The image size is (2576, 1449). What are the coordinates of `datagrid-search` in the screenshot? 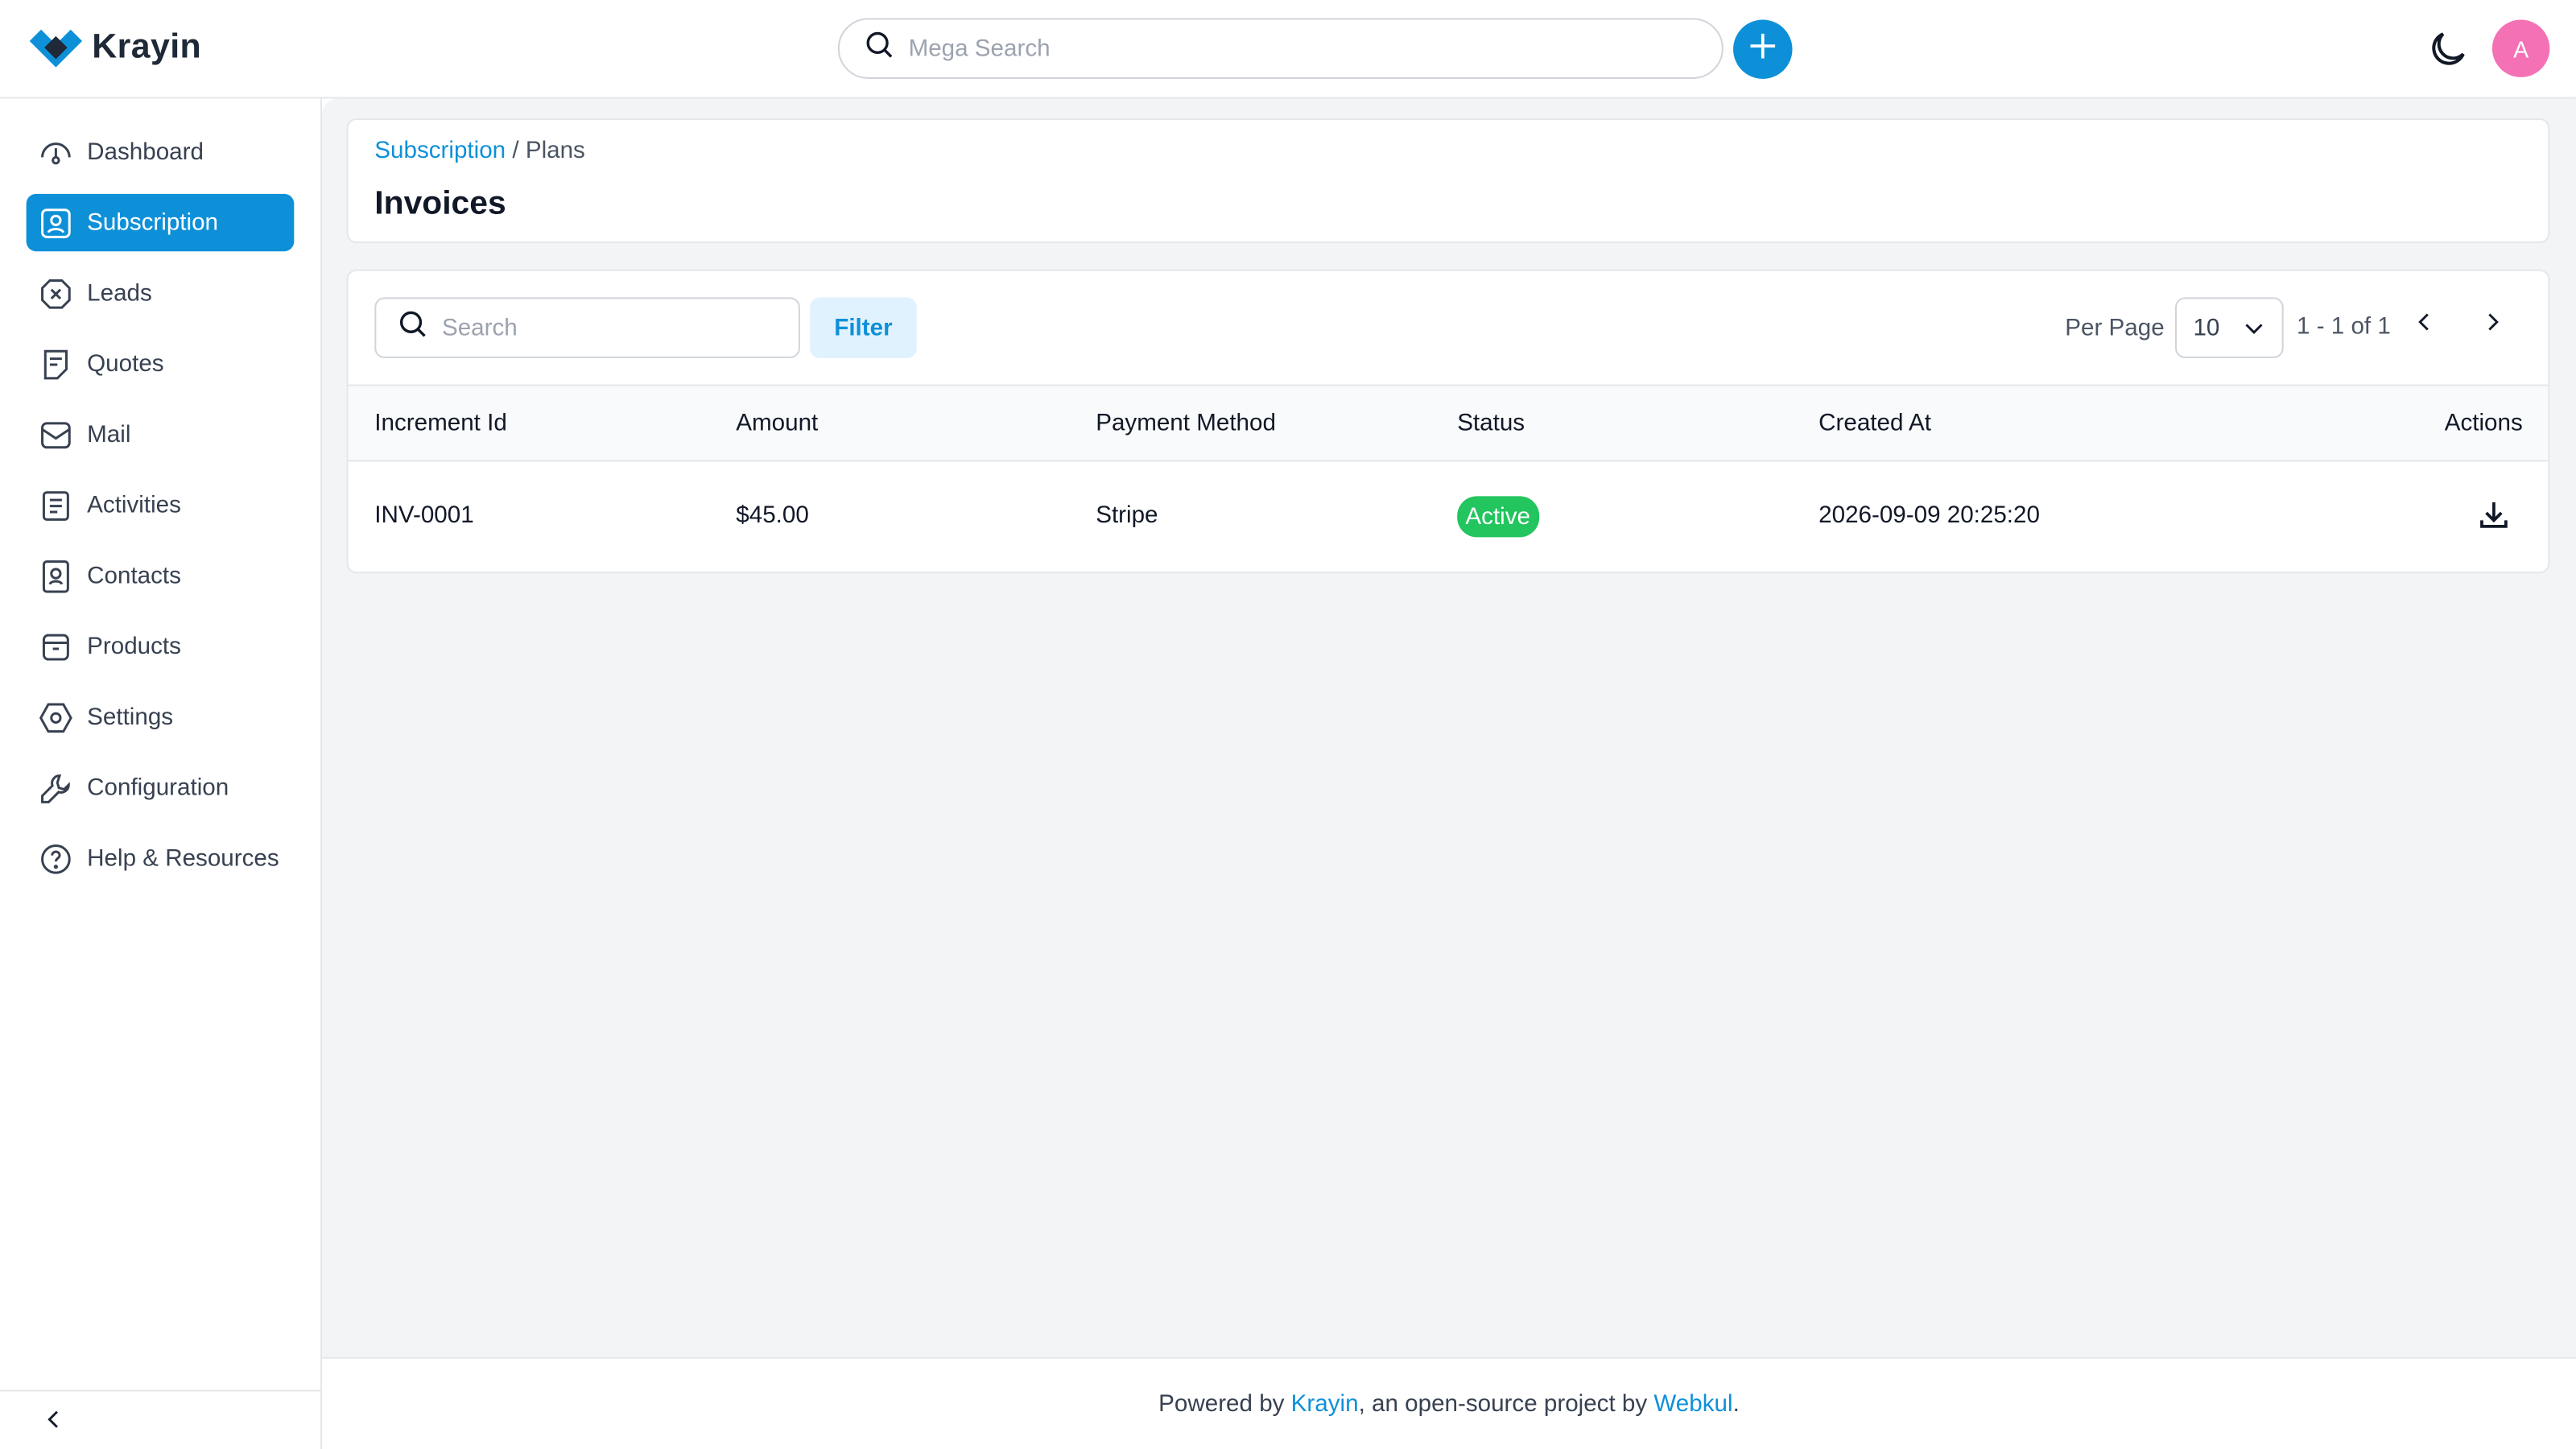 It's located at (587, 327).